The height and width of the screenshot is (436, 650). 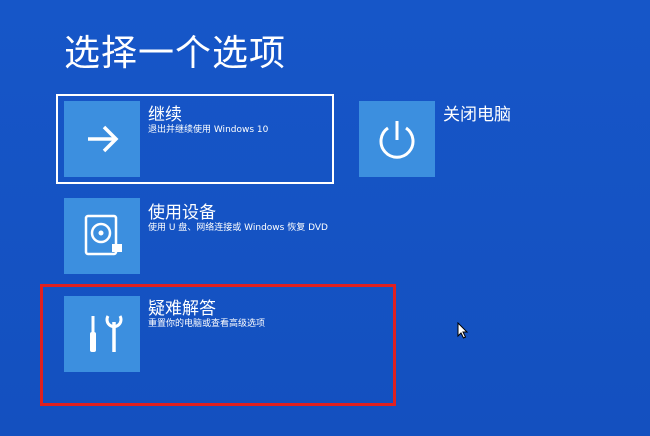 What do you see at coordinates (238, 228) in the screenshot?
I see `option-use-device-description: 使用 U 盘、网络连接或 Windows 恢复 DVD` at bounding box center [238, 228].